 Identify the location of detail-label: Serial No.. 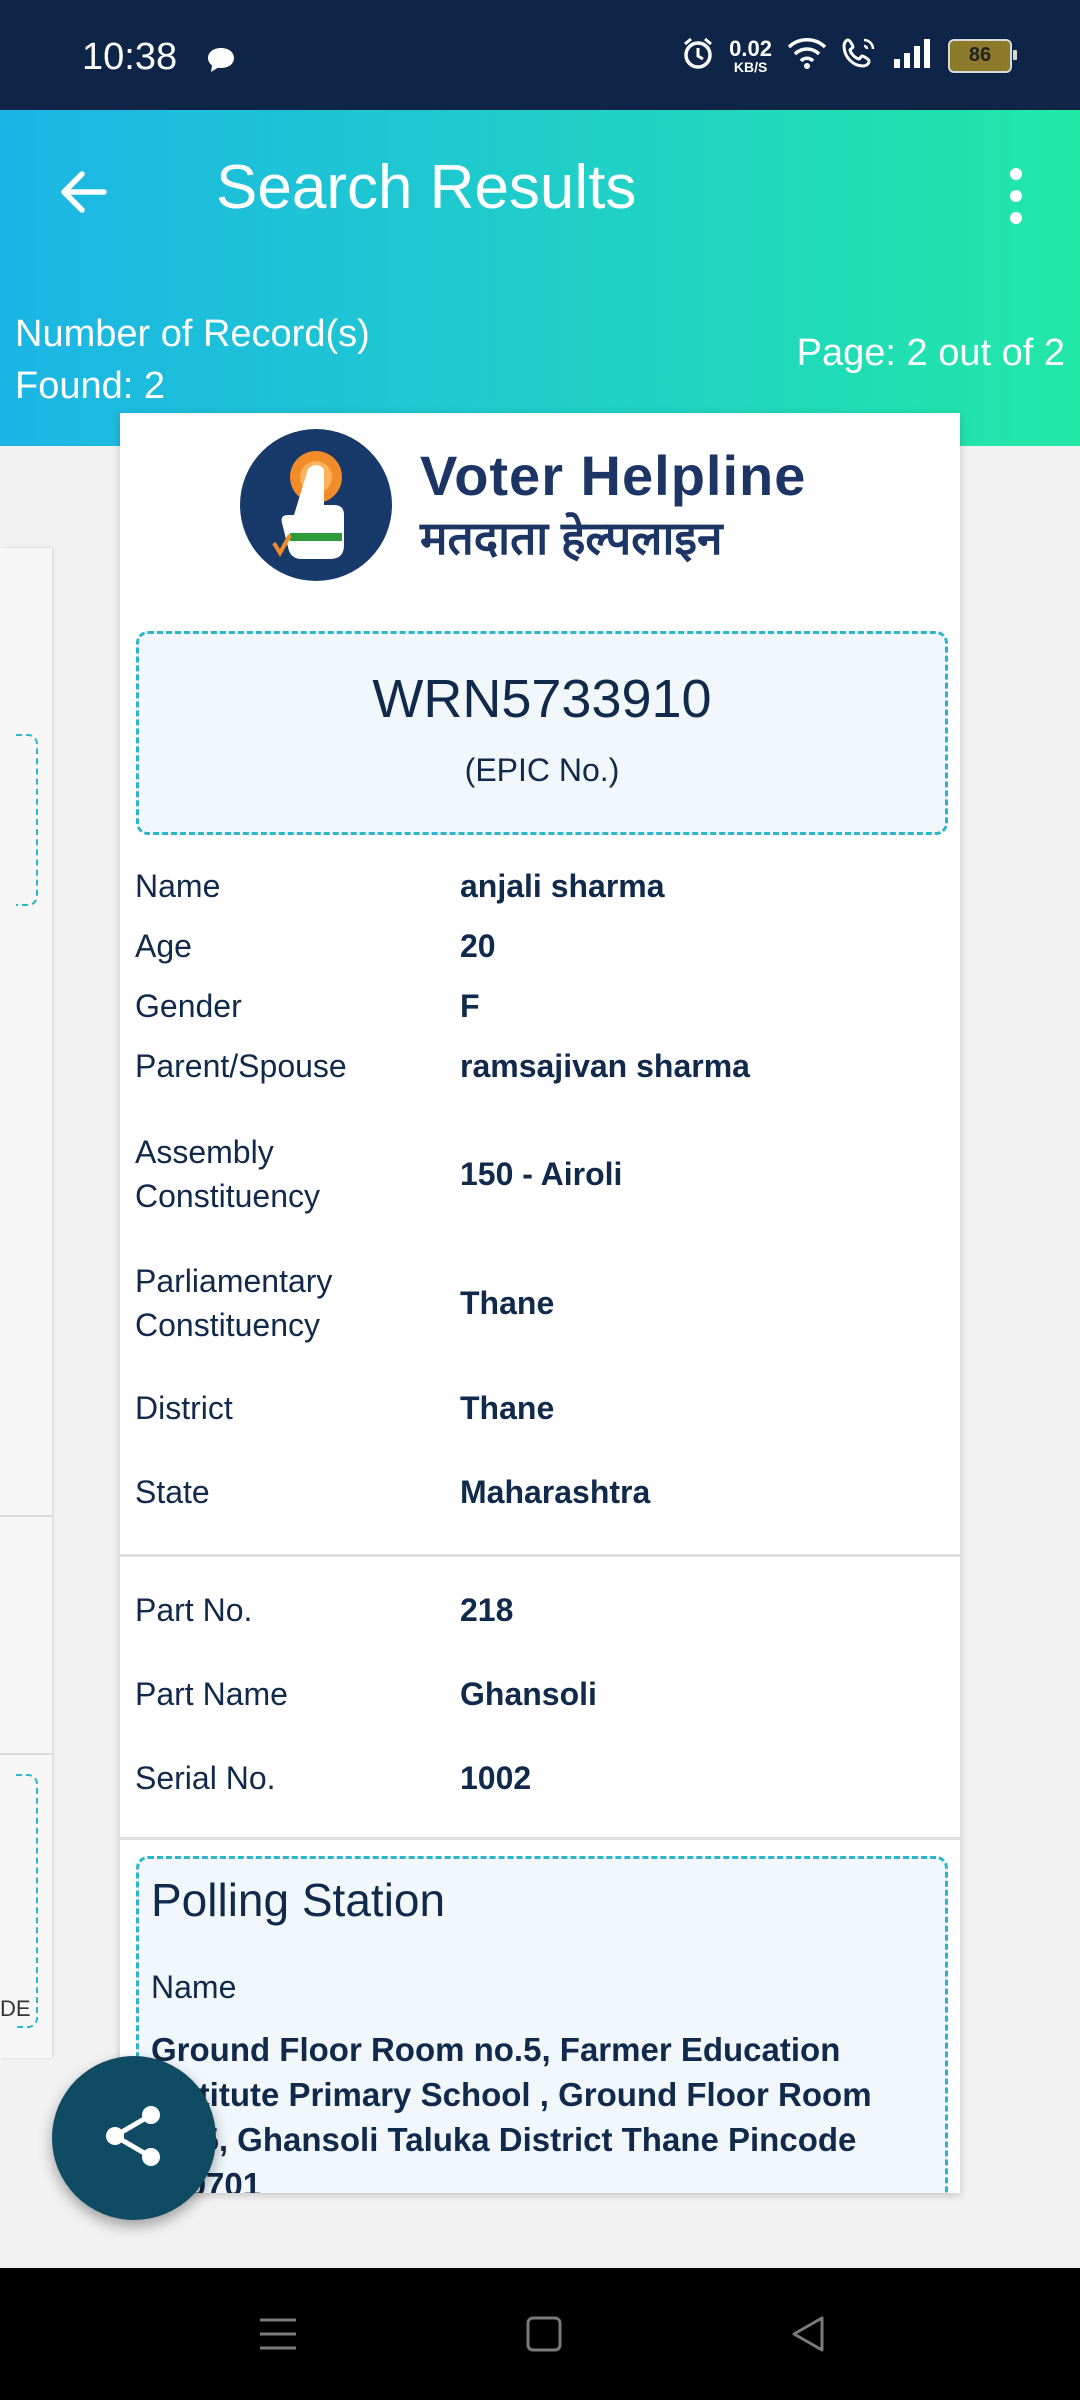
(205, 1778).